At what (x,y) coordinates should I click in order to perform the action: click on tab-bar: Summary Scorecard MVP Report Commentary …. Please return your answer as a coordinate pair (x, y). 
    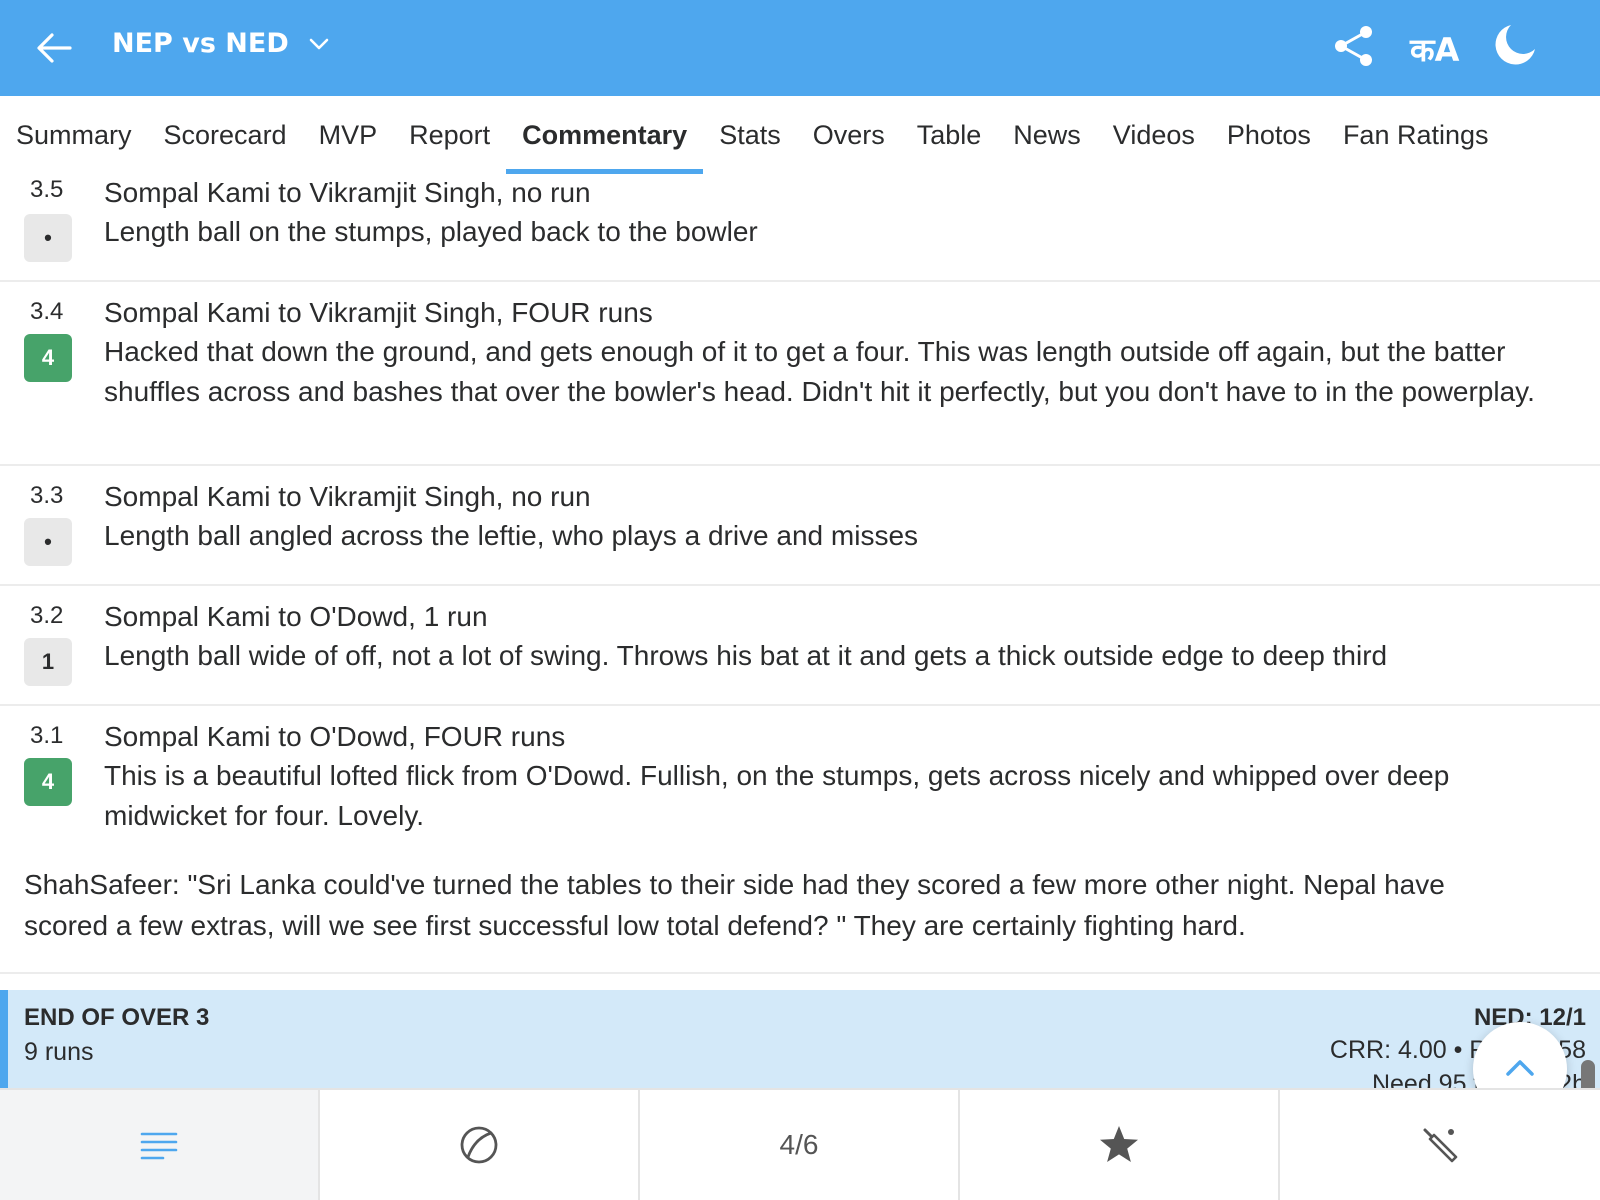
    Looking at the image, I should click on (800, 135).